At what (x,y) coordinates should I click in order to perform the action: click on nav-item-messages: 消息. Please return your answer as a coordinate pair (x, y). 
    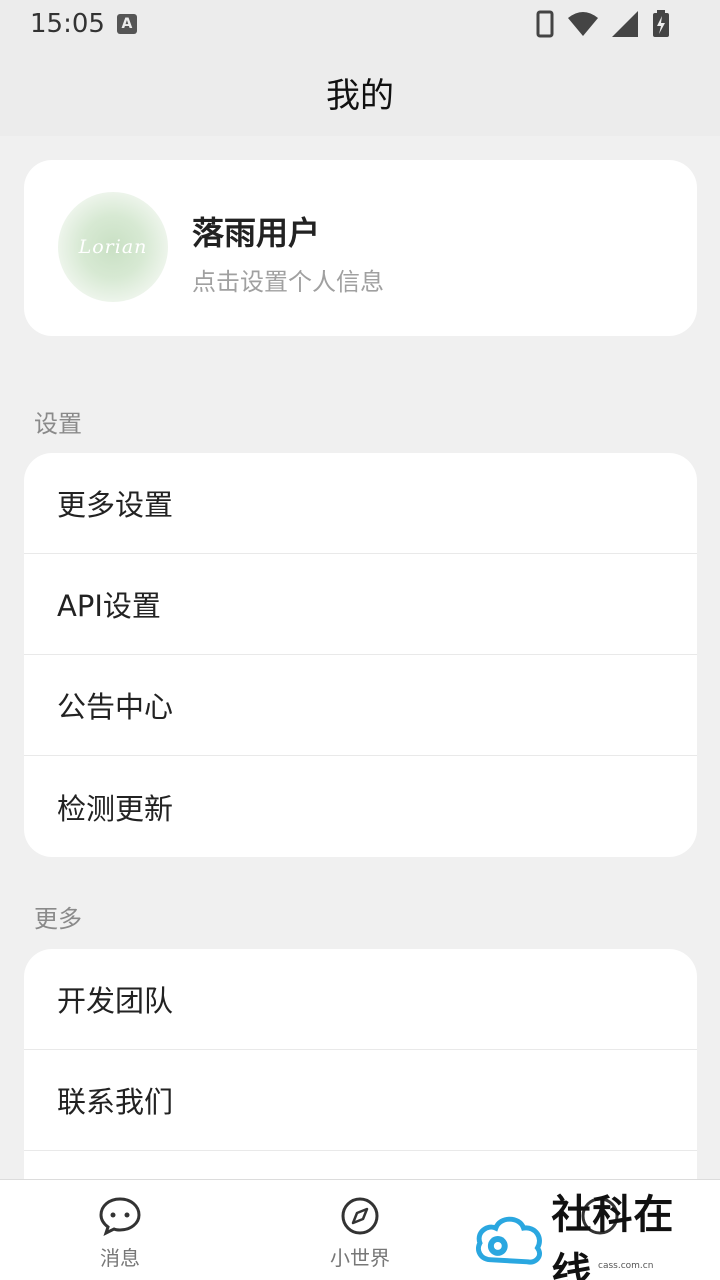
    Looking at the image, I should click on (120, 1230).